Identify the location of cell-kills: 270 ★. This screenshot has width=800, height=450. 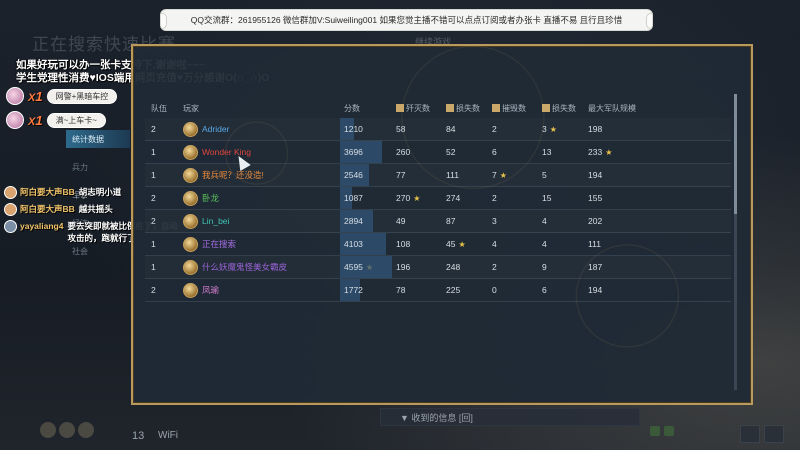
(417, 198).